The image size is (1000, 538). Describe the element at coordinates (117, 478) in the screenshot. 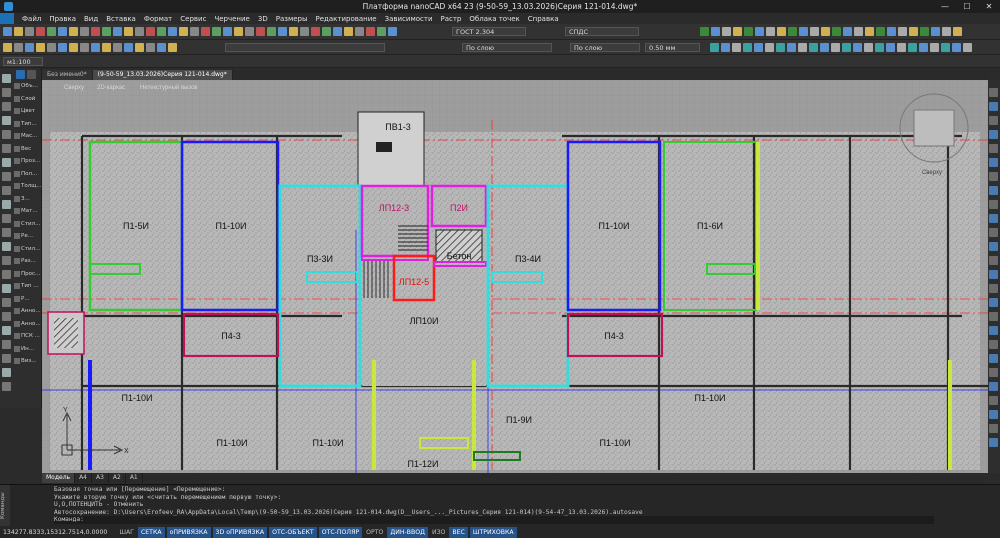

I see `tab-a2: A2` at that location.